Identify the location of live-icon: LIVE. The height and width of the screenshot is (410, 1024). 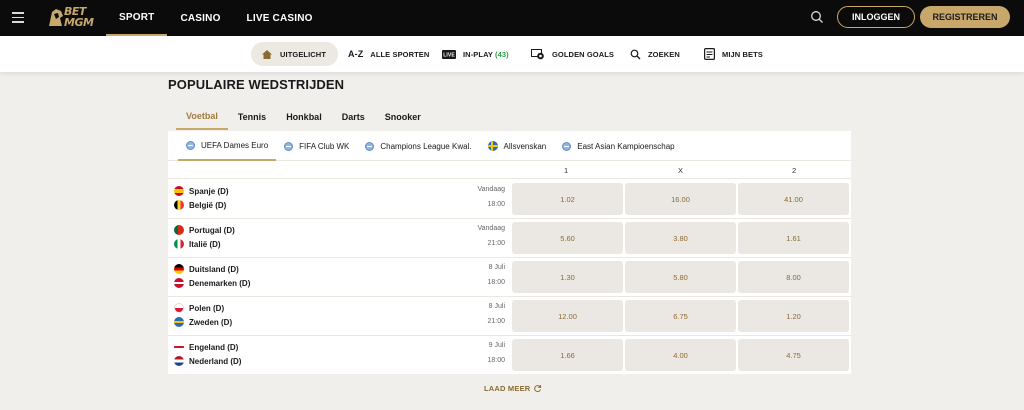
(449, 54).